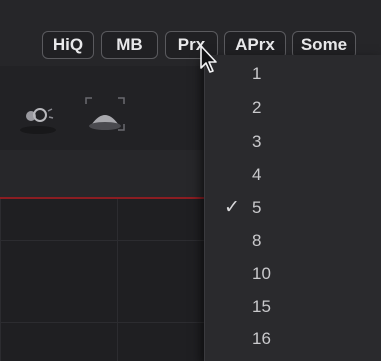 The height and width of the screenshot is (361, 381). I want to click on light-tool-icon, so click(38, 118).